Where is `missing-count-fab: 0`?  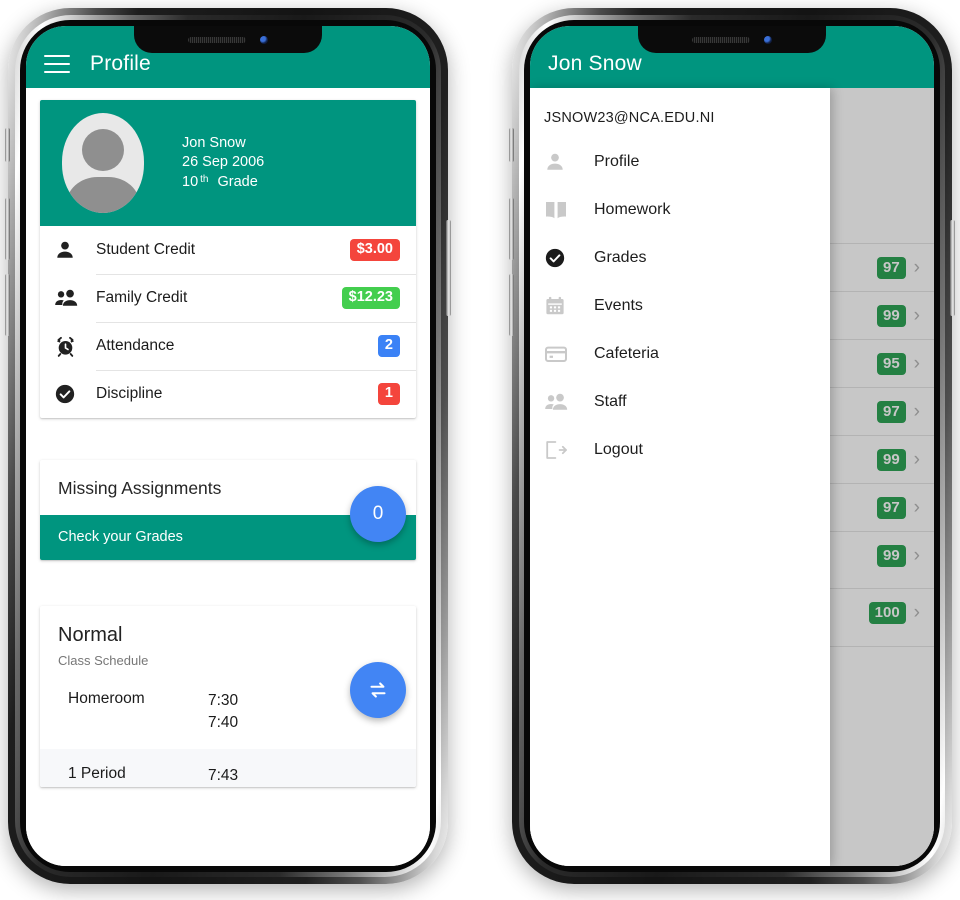
missing-count-fab: 0 is located at coordinates (378, 514).